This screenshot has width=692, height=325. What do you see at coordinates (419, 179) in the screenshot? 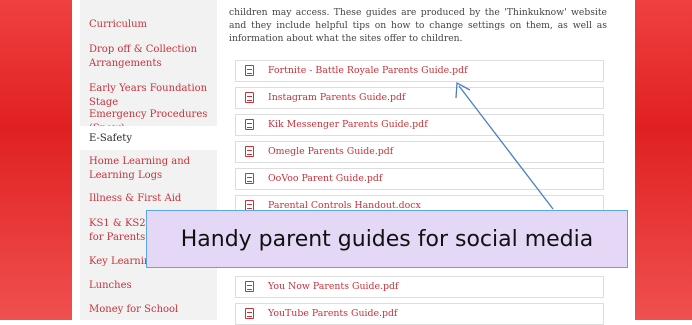
I see `document-link: OoVoo Parent Guide.pdf` at bounding box center [419, 179].